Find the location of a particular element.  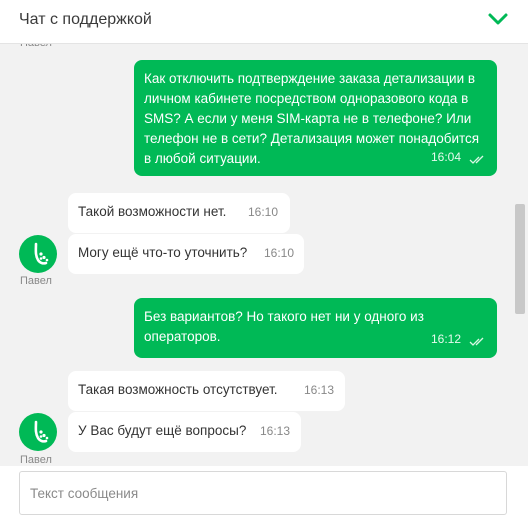

incoming-message: У Вас будут ещё вопросы? 16:13 is located at coordinates (184, 432).